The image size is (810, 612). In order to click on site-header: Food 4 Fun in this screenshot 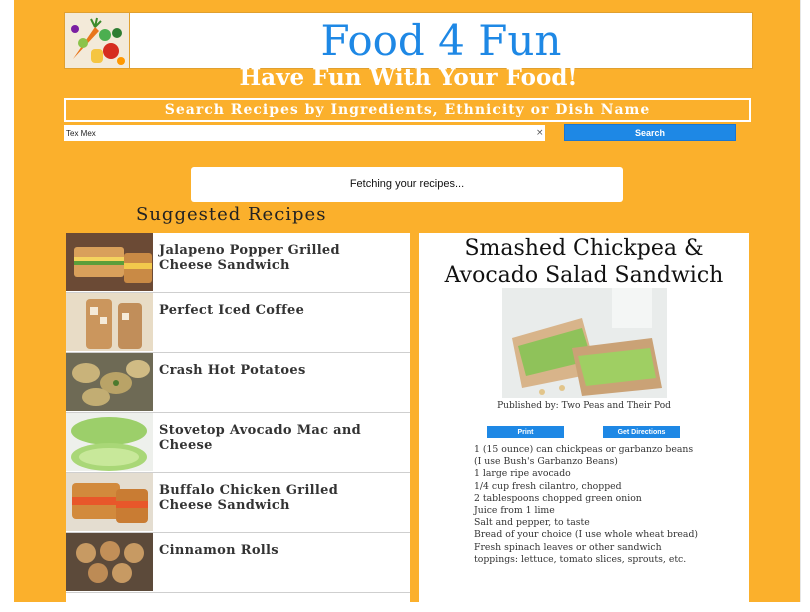, I will do `click(408, 40)`.